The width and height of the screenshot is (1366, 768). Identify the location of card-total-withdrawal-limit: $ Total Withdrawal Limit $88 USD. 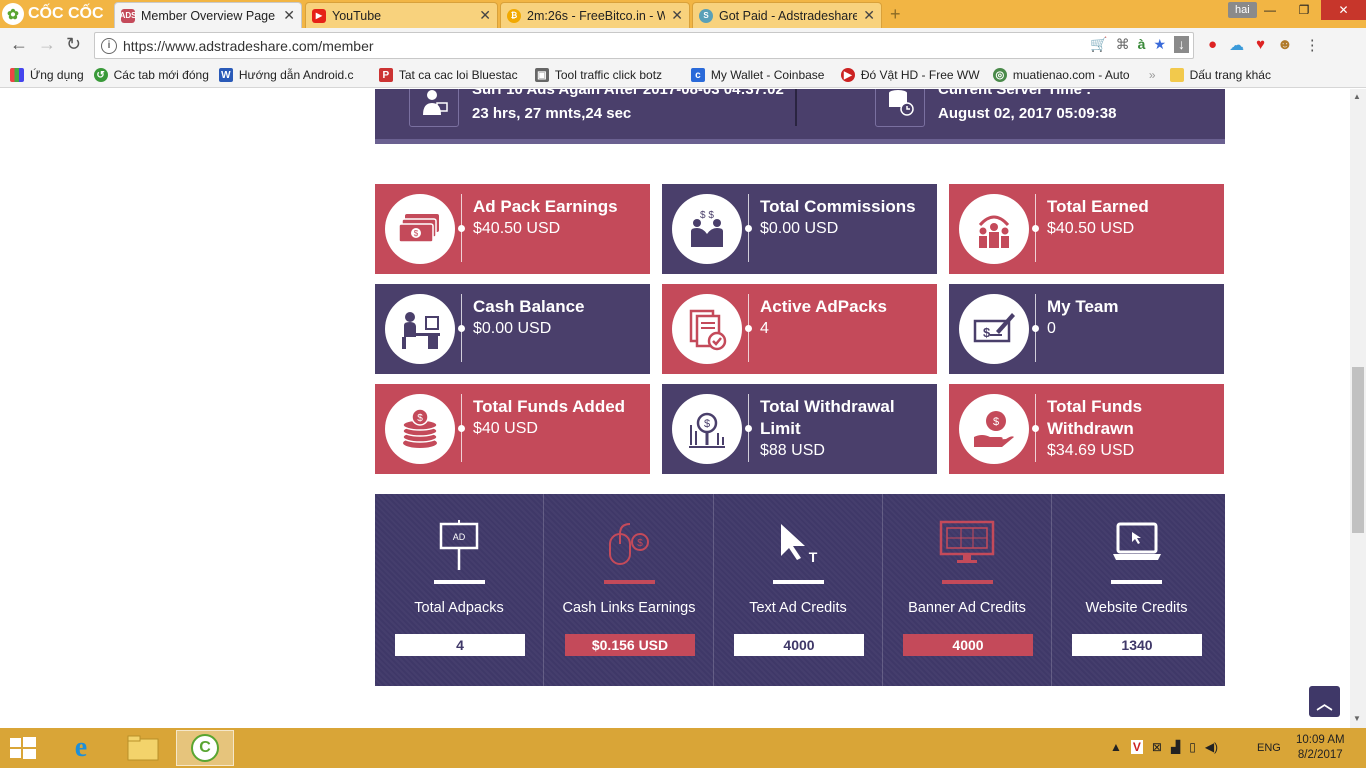
(799, 429).